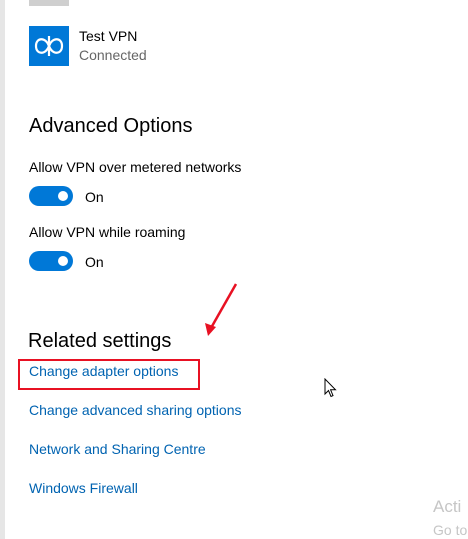  I want to click on related-settings-title: Related settings, so click(100, 341).